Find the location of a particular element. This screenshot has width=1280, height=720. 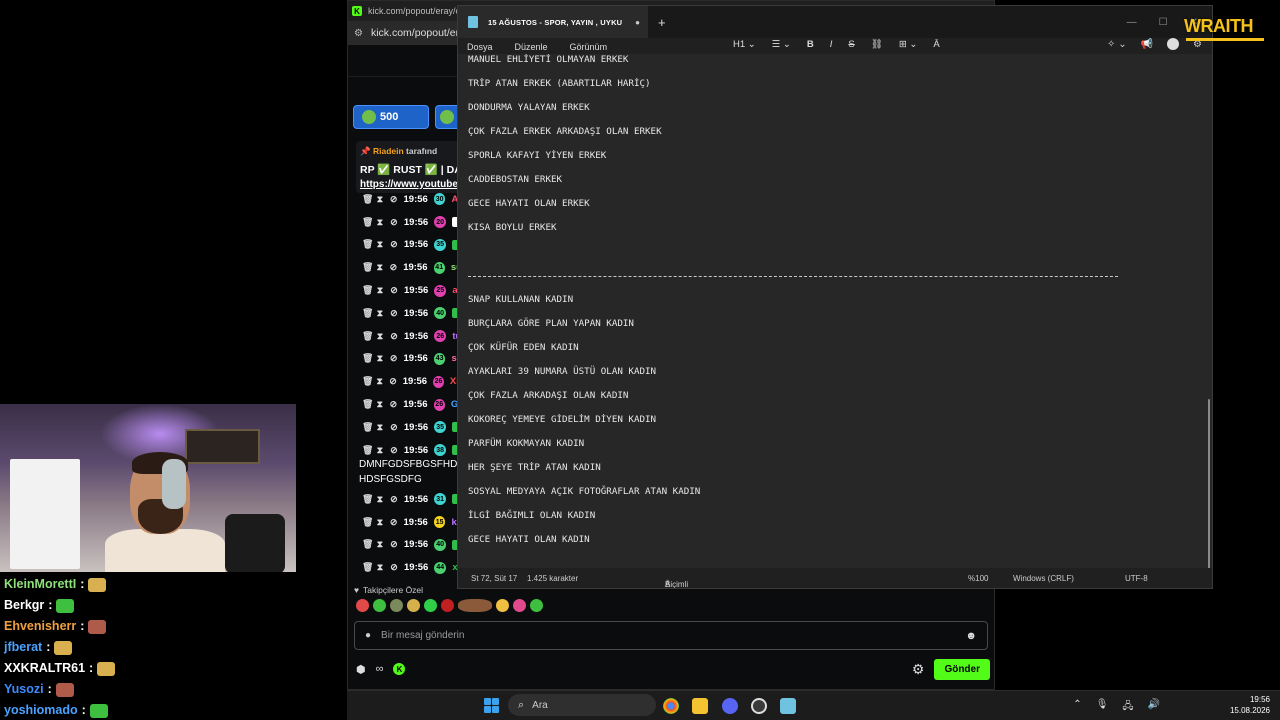

infinity-icon: ∞ is located at coordinates (380, 669).